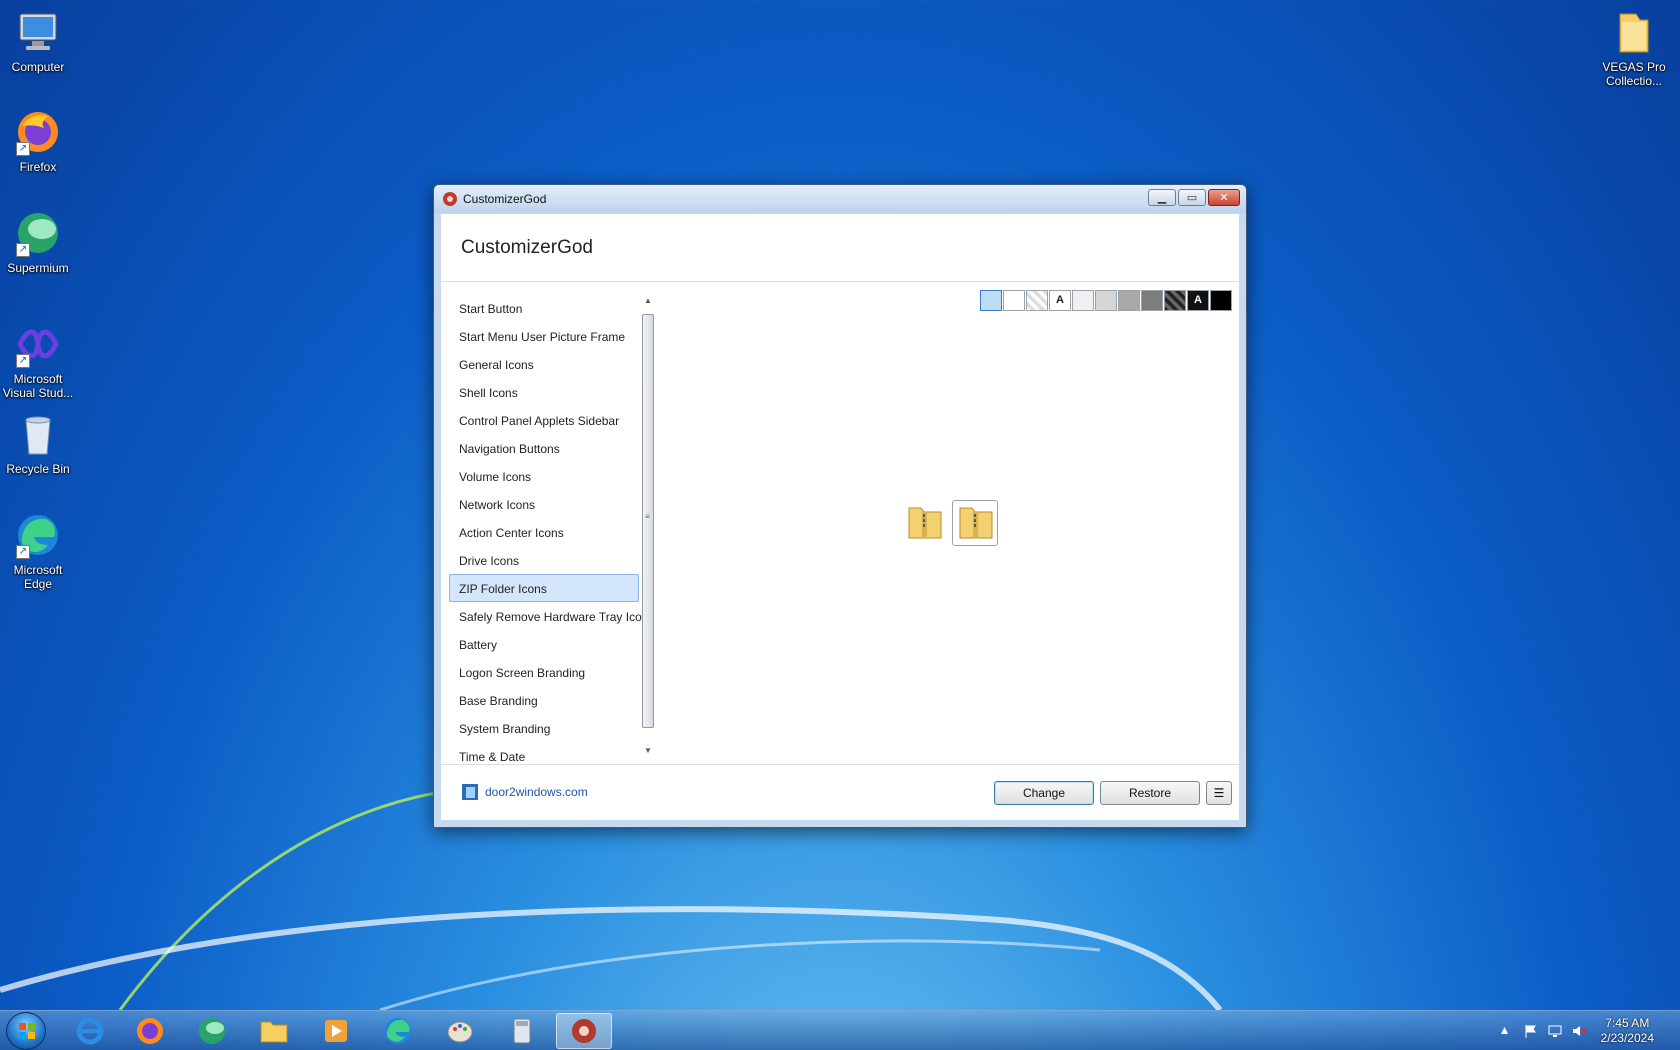 The image size is (1680, 1050). I want to click on zip-folder-icon-large, so click(976, 523).